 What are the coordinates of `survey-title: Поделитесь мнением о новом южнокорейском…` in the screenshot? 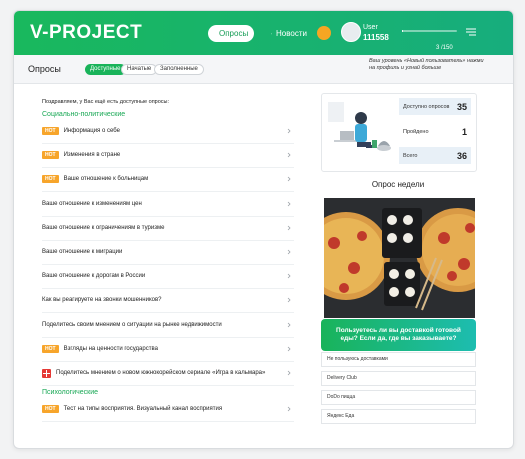 It's located at (161, 373).